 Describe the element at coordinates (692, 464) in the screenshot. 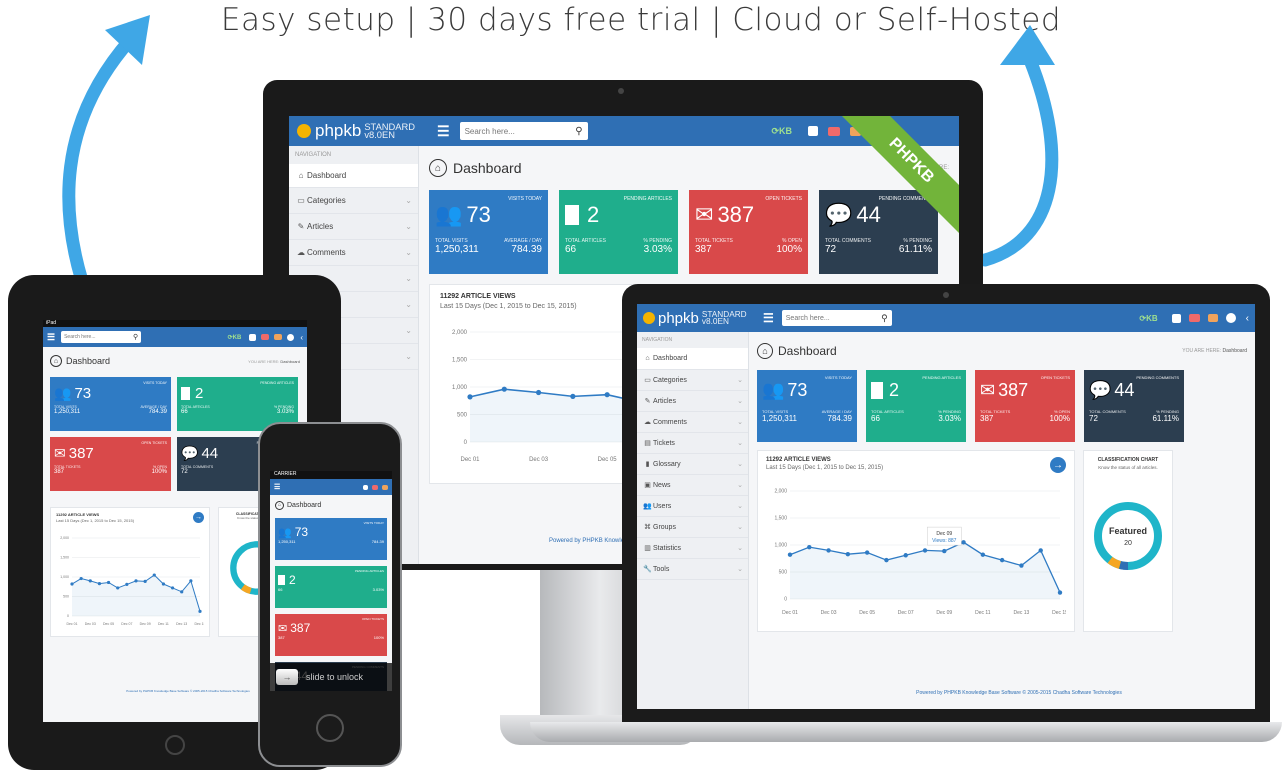

I see `sidebar-item-glossary: ▮ Glossary ⌄` at that location.